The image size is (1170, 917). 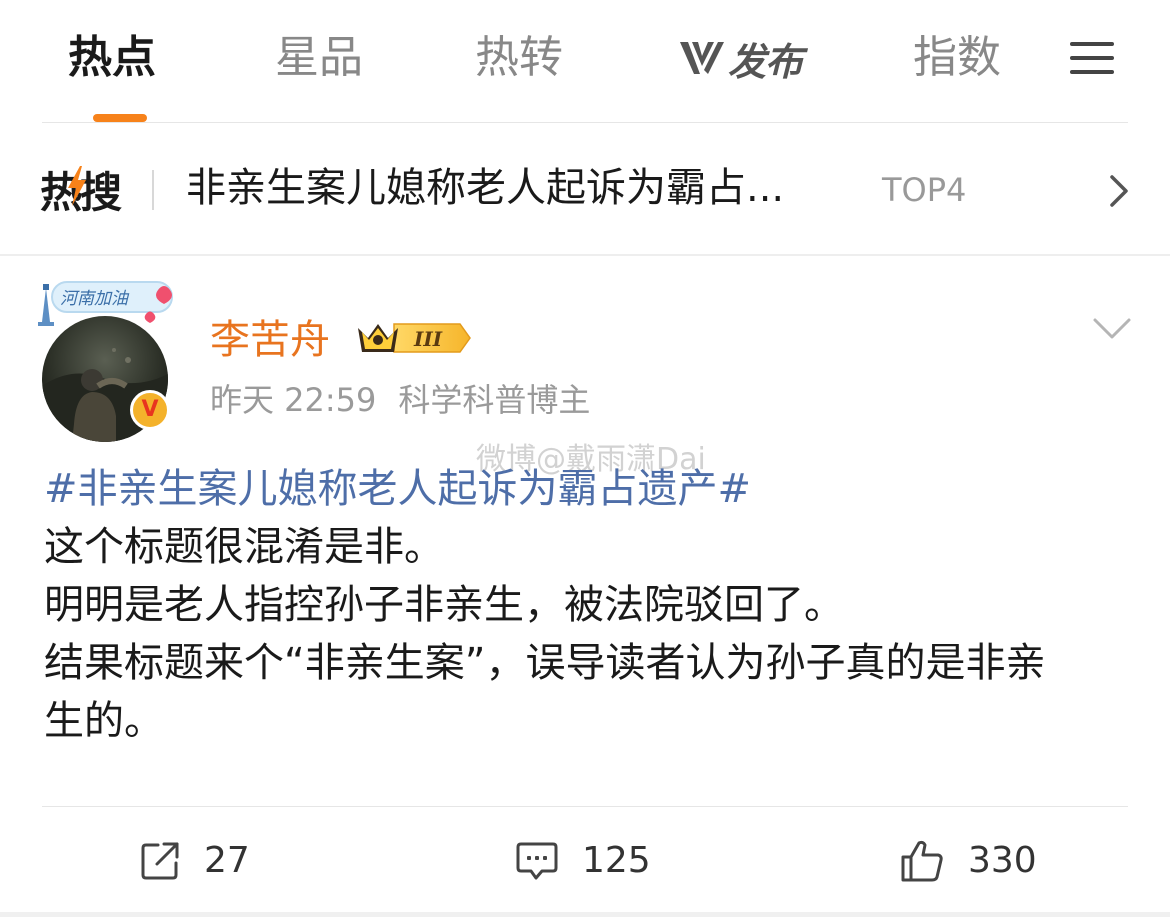 I want to click on comment-count: 125, so click(x=616, y=860).